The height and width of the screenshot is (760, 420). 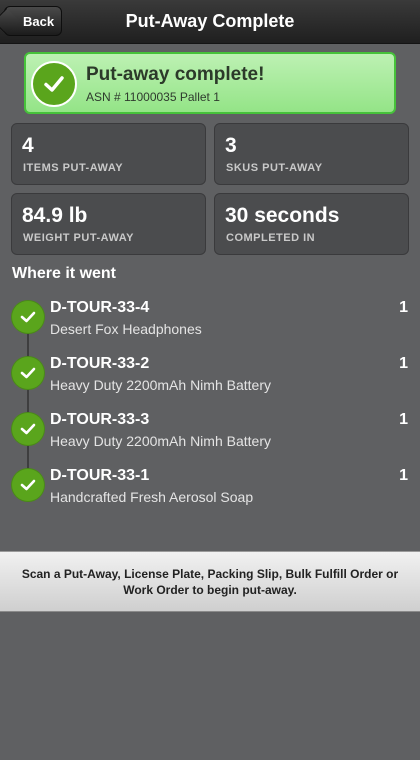 I want to click on page-title: Put-Away Complete, so click(x=210, y=21).